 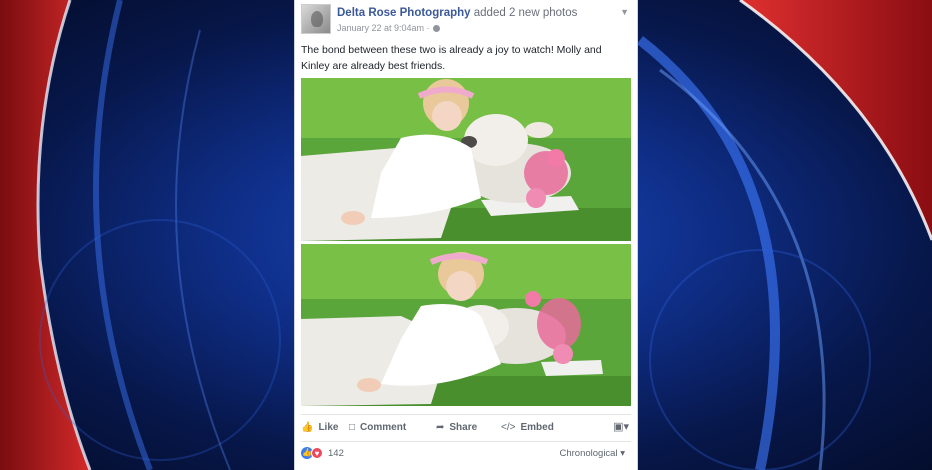 I want to click on actions-divider-bottom, so click(x=466, y=441).